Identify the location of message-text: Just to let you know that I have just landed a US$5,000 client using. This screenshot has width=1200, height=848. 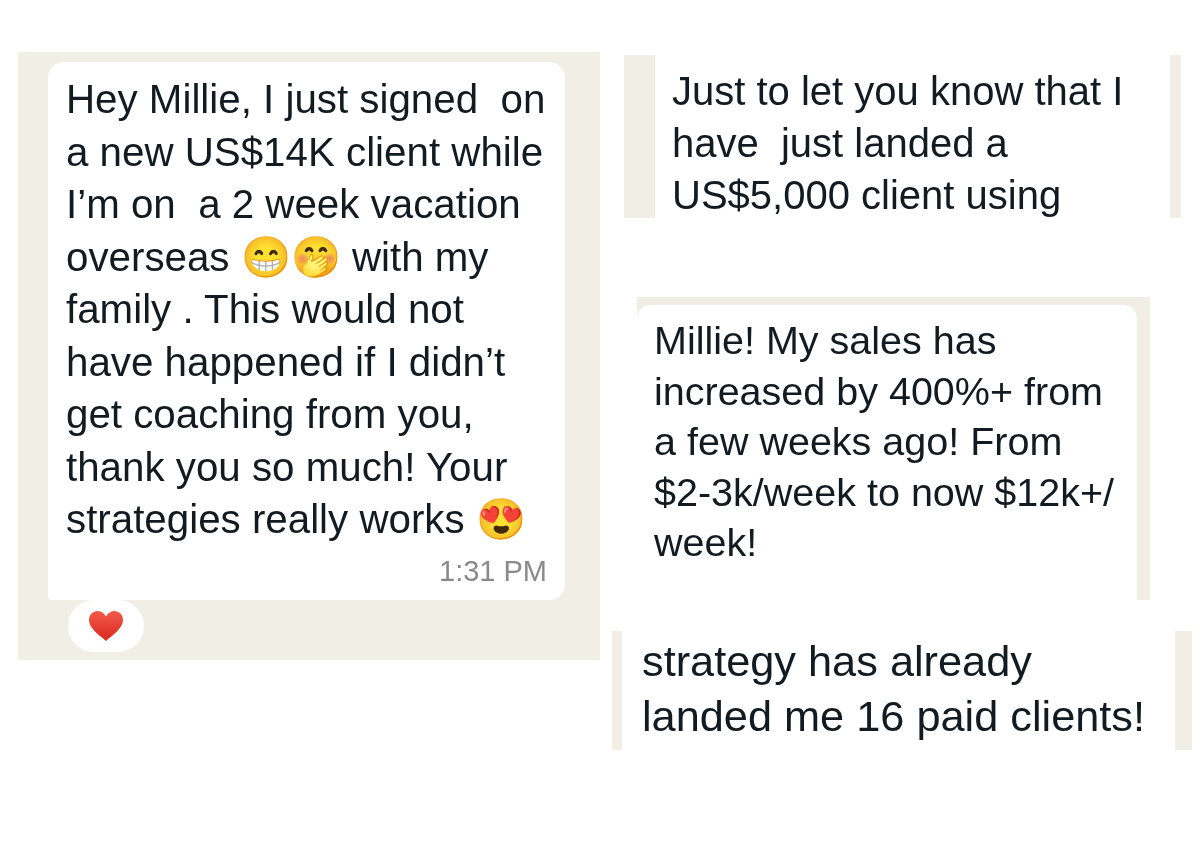
(898, 143).